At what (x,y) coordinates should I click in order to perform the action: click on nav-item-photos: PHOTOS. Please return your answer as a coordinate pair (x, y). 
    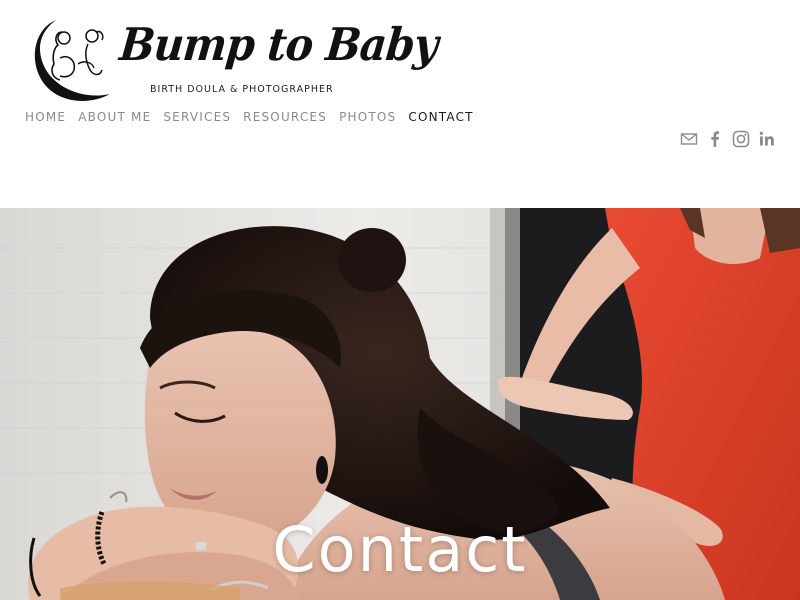
    Looking at the image, I should click on (367, 117).